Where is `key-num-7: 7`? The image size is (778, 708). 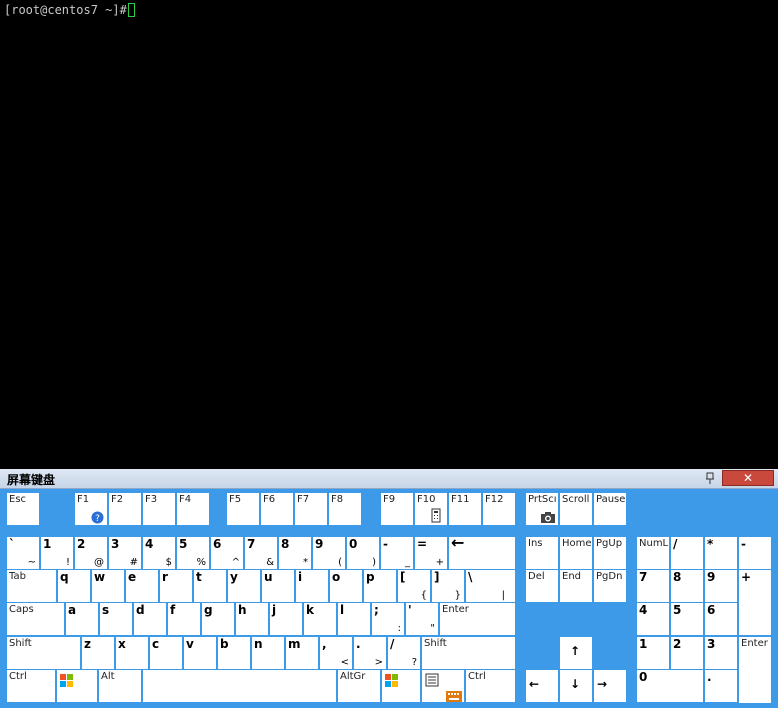 key-num-7: 7 is located at coordinates (653, 586).